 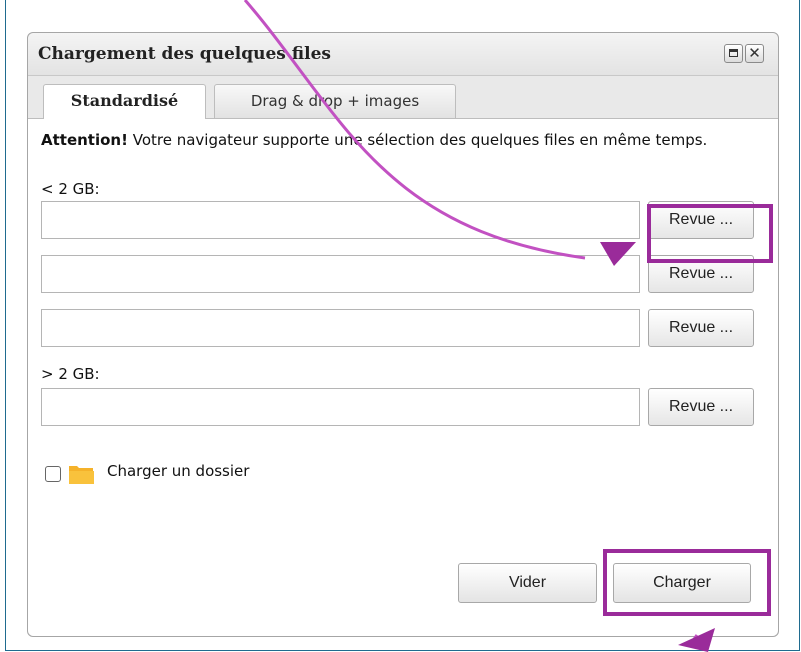 I want to click on folder-checkbox, so click(x=53, y=474).